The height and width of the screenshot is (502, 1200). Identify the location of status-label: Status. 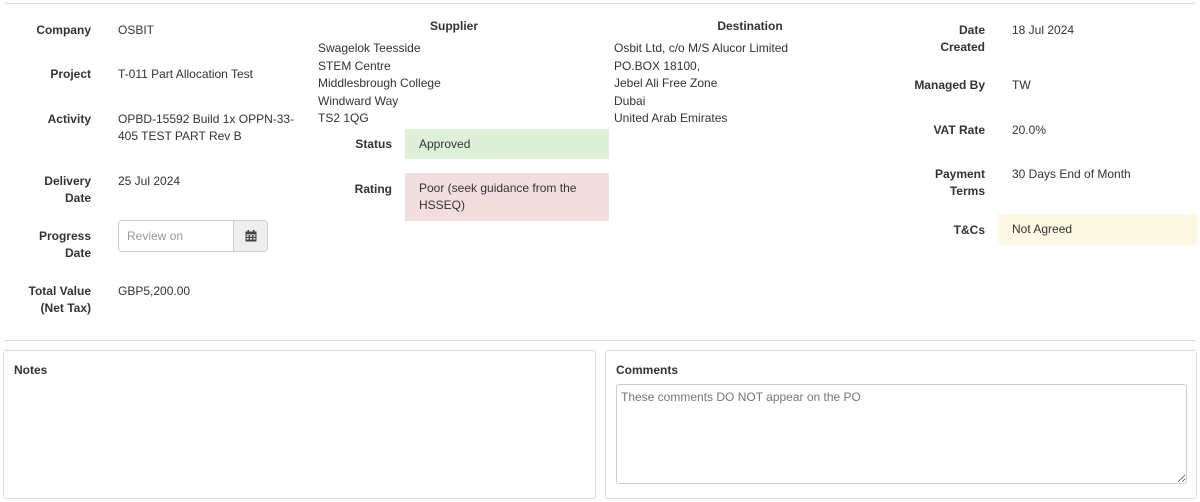
(373, 144).